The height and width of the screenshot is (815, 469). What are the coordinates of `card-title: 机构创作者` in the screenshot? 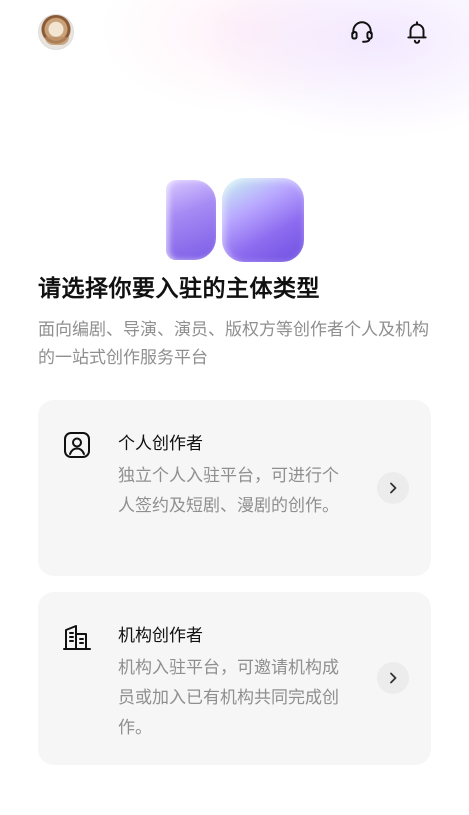 It's located at (160, 636).